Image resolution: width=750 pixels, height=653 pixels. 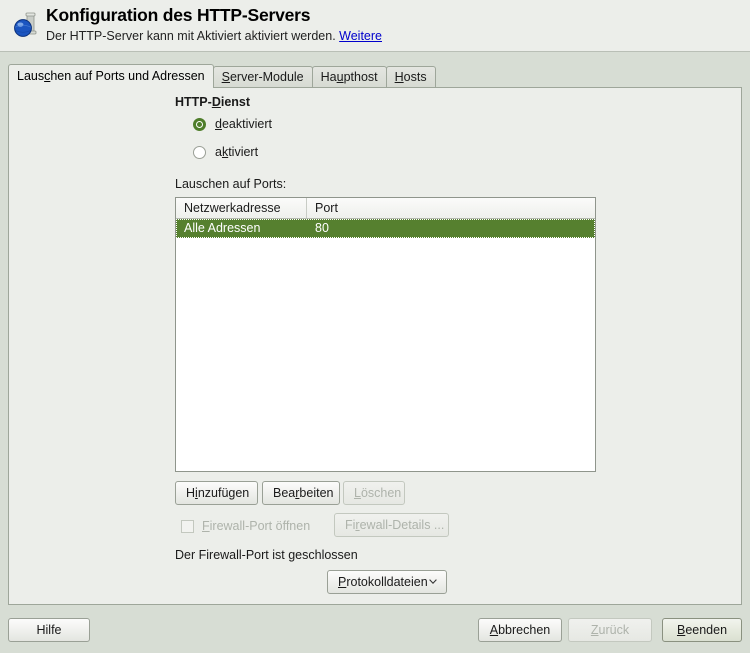 I want to click on radio-disabled-label: deaktiviert, so click(x=243, y=124).